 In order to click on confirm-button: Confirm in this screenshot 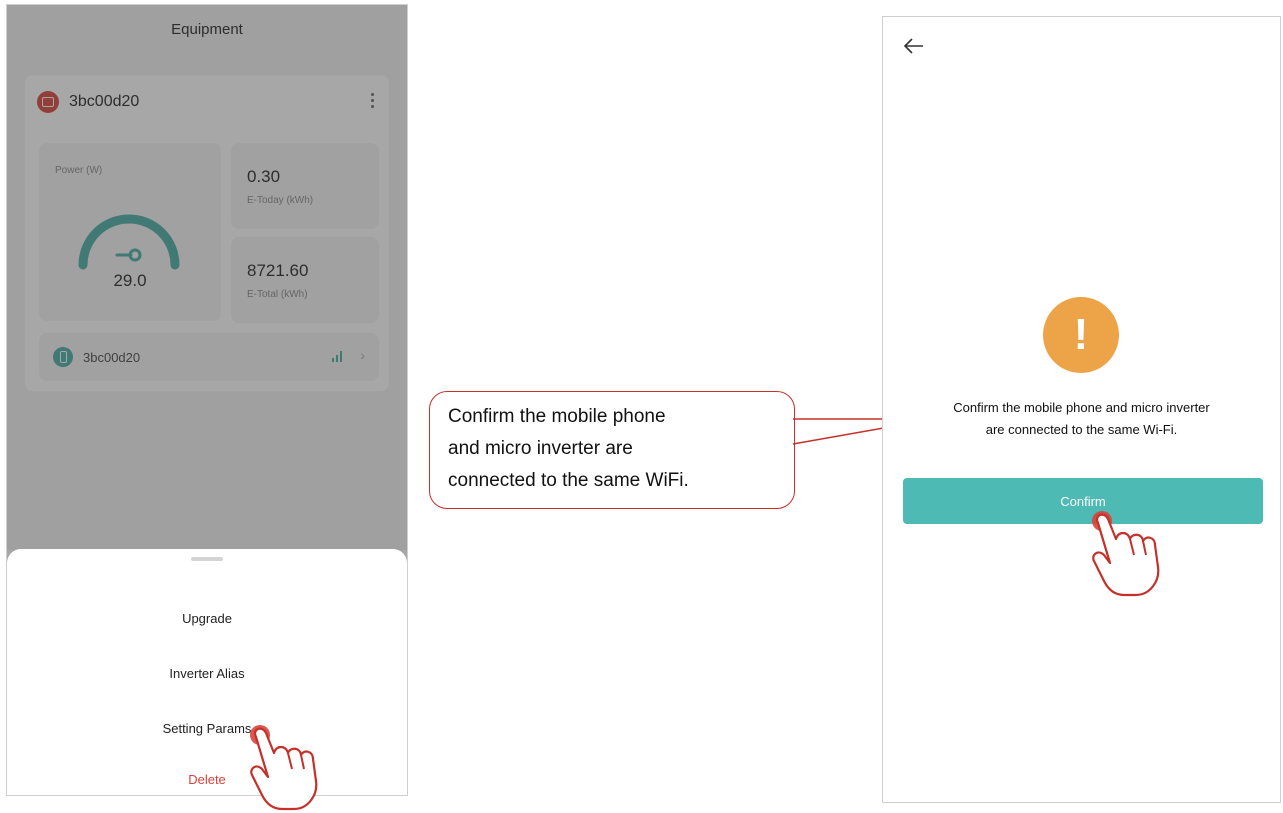, I will do `click(1083, 501)`.